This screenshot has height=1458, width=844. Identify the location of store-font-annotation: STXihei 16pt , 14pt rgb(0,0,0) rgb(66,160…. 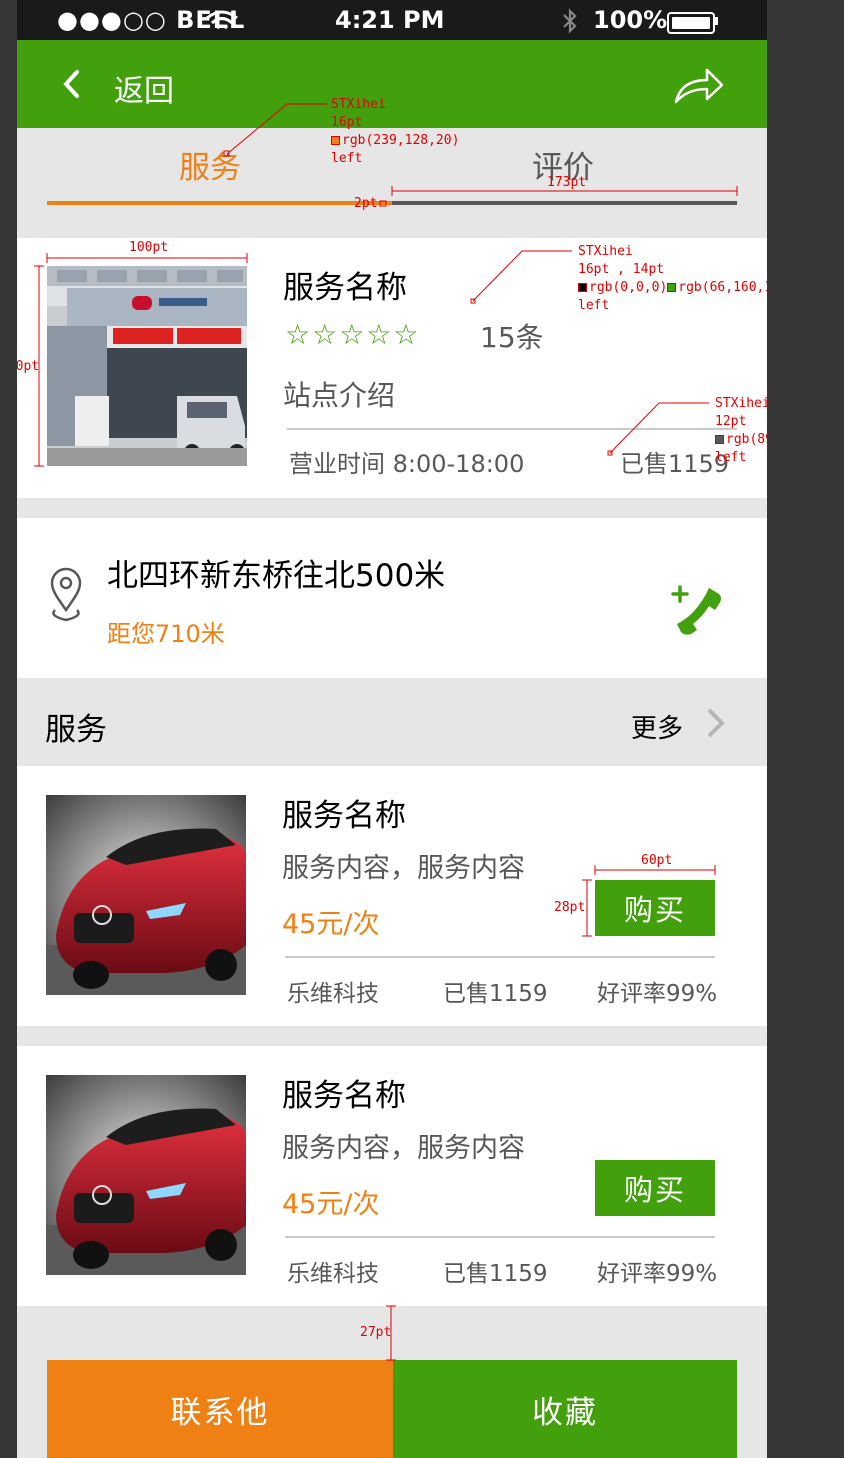
(672, 279).